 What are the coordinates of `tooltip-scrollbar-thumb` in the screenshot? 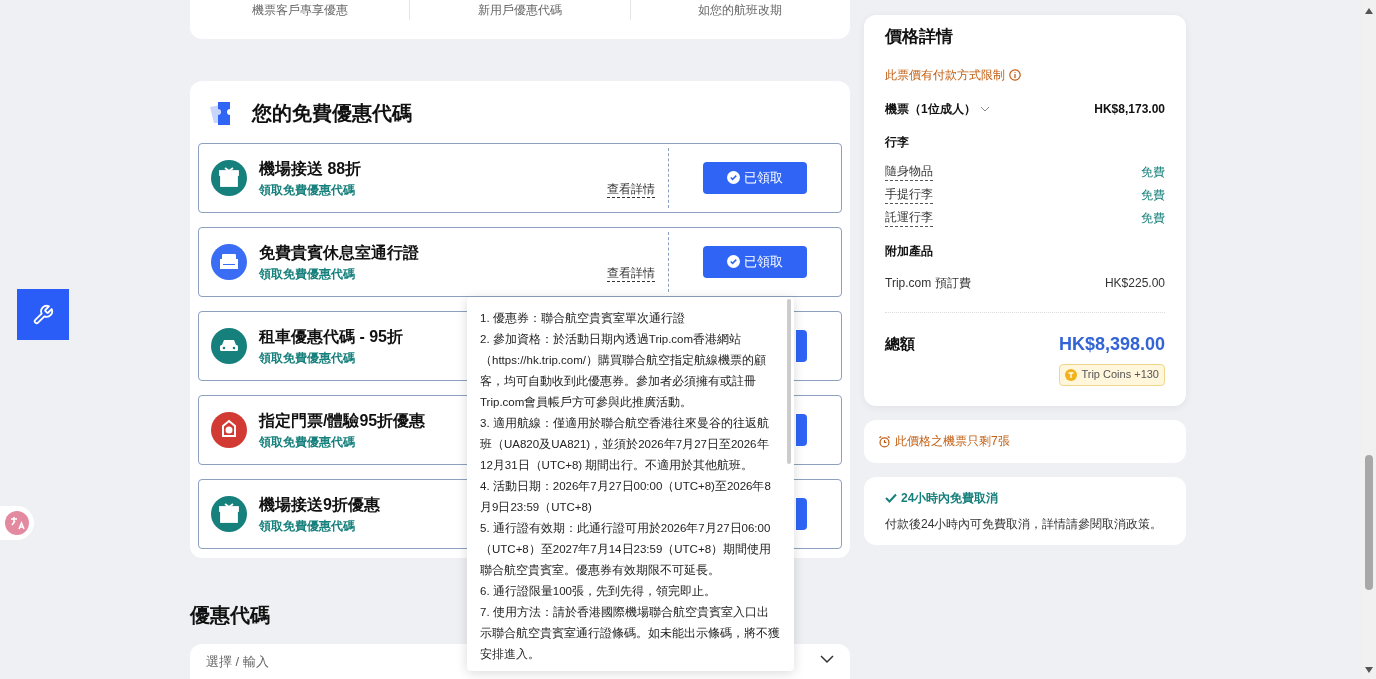 It's located at (789, 381).